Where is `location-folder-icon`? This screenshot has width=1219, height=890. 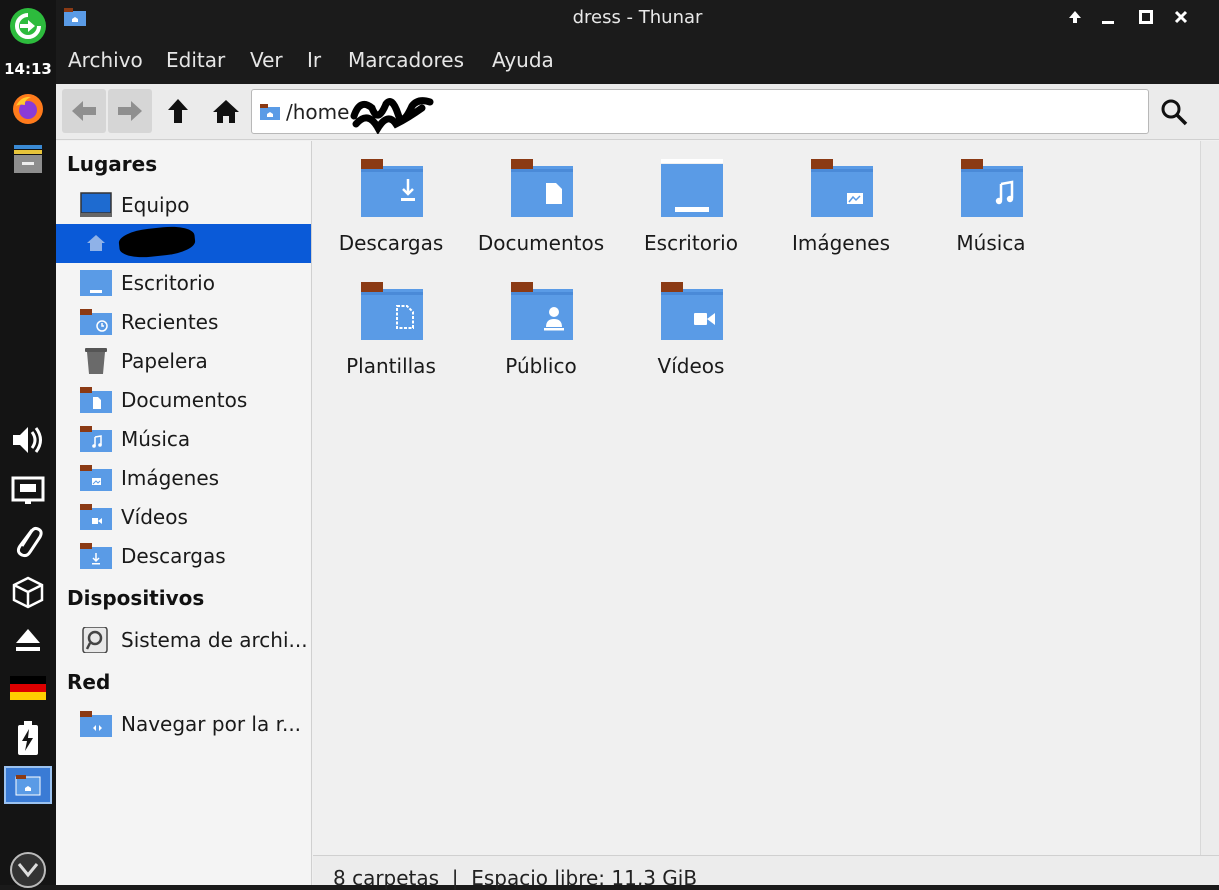 location-folder-icon is located at coordinates (270, 114).